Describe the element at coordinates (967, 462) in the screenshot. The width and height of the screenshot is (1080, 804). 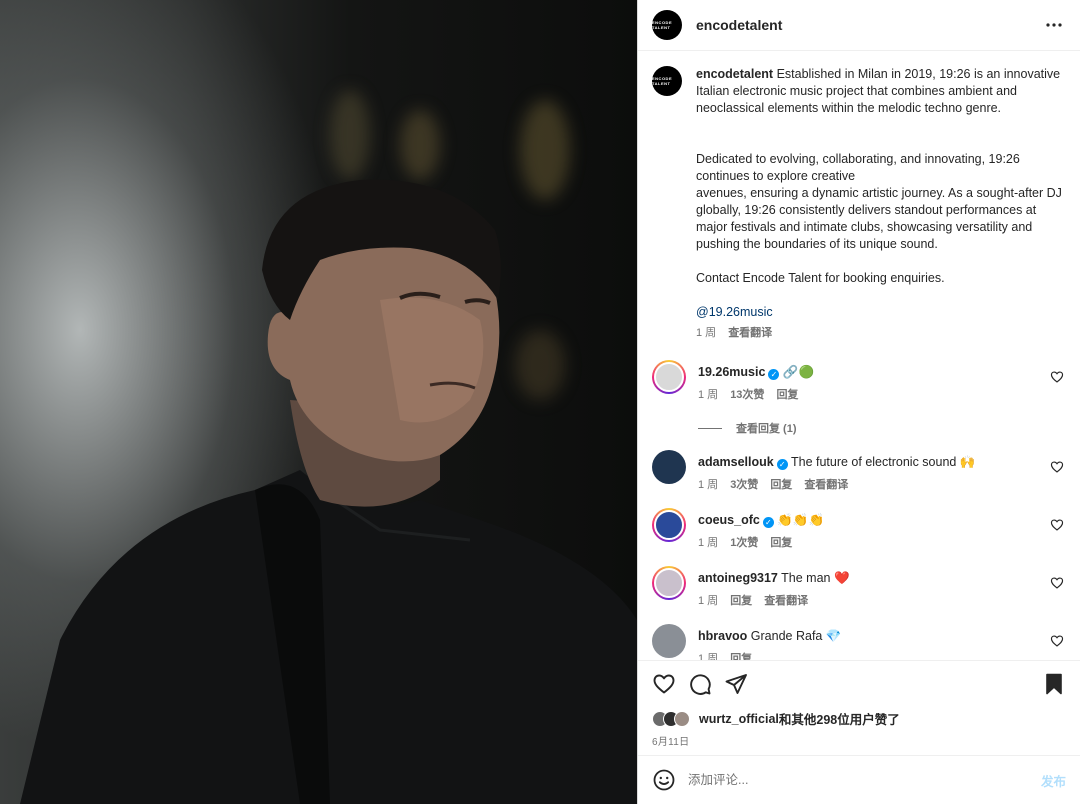
I see `comment-emoji: 🙌` at that location.